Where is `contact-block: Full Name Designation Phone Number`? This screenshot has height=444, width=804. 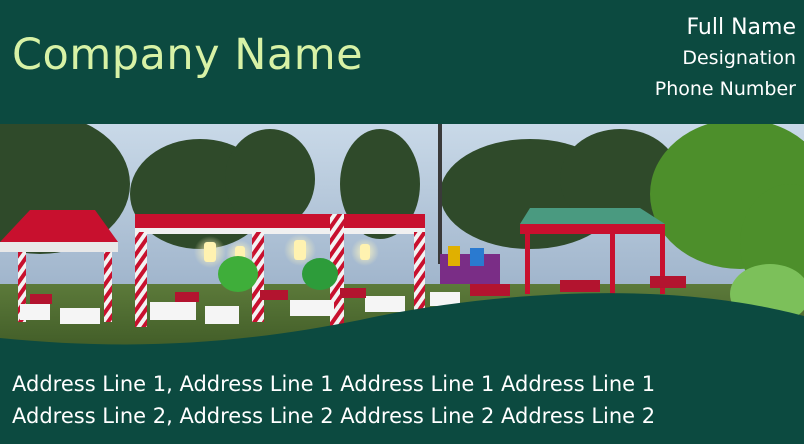
contact-block: Full Name Designation Phone Number is located at coordinates (725, 58).